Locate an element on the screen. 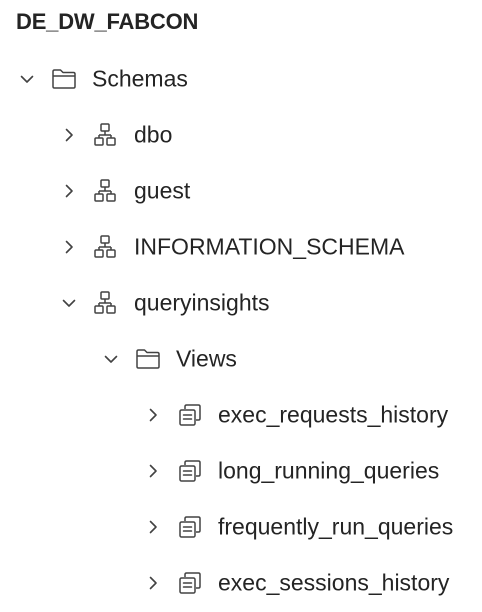 The height and width of the screenshot is (612, 482). tree-node-view-long-running-queries: long_running_queries is located at coordinates (241, 471).